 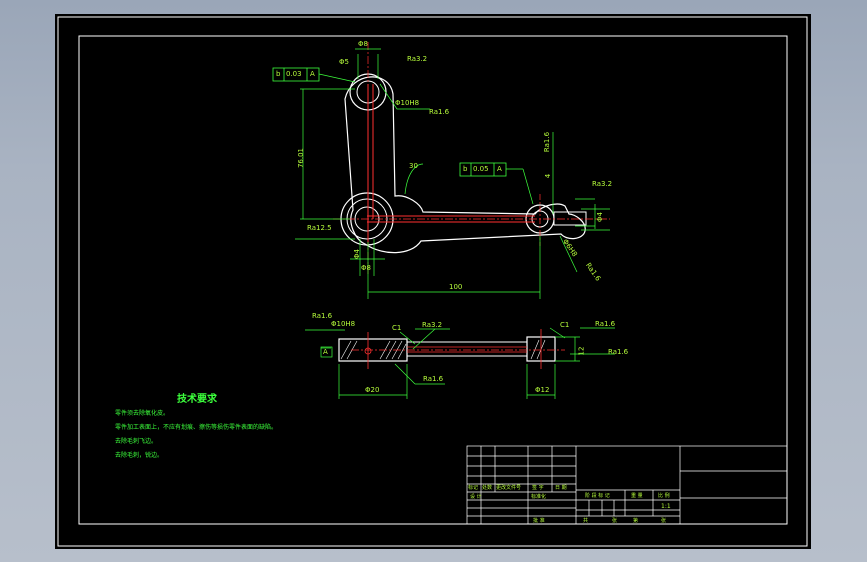 What do you see at coordinates (487, 488) in the screenshot?
I see `tb-header-2: 处数` at bounding box center [487, 488].